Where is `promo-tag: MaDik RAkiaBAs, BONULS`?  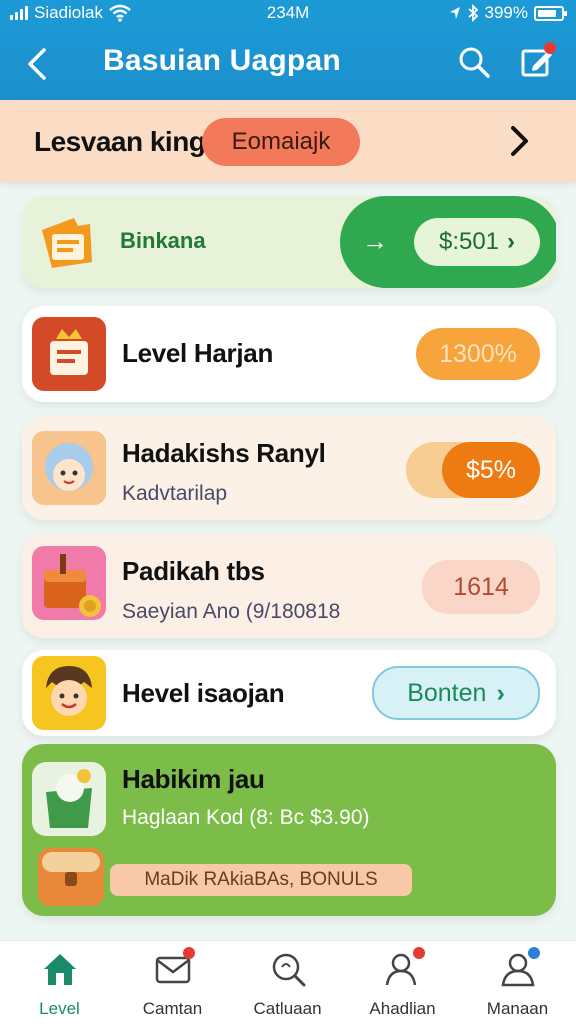
promo-tag: MaDik RAkiaBAs, BONULS is located at coordinates (261, 880).